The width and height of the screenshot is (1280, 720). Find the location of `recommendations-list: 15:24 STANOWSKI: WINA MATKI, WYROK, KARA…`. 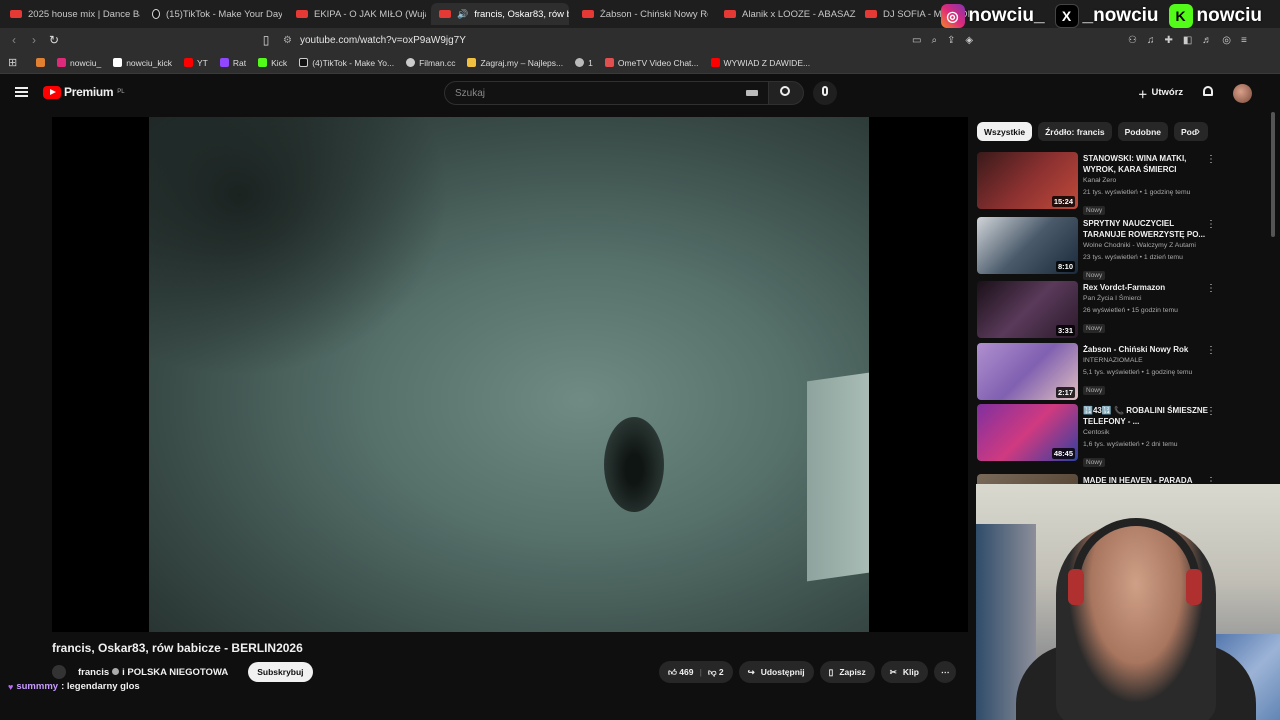

recommendations-list: 15:24 STANOWSKI: WINA MATKI, WYROK, KARA… is located at coordinates (1099, 319).